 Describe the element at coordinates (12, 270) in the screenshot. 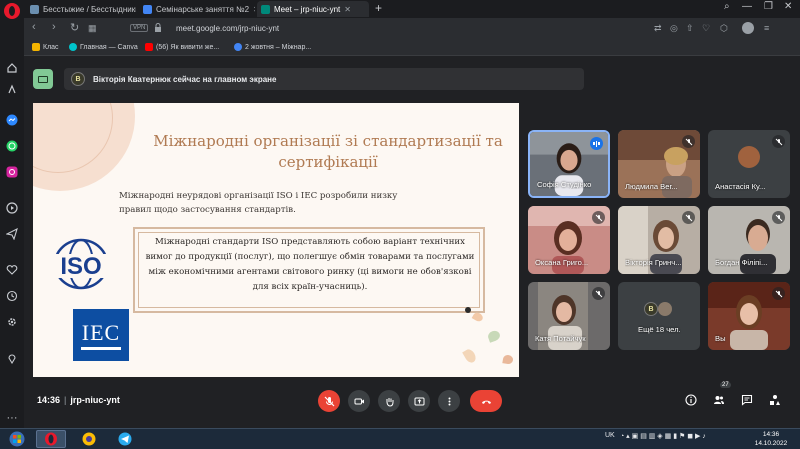

I see `heart-icon` at that location.